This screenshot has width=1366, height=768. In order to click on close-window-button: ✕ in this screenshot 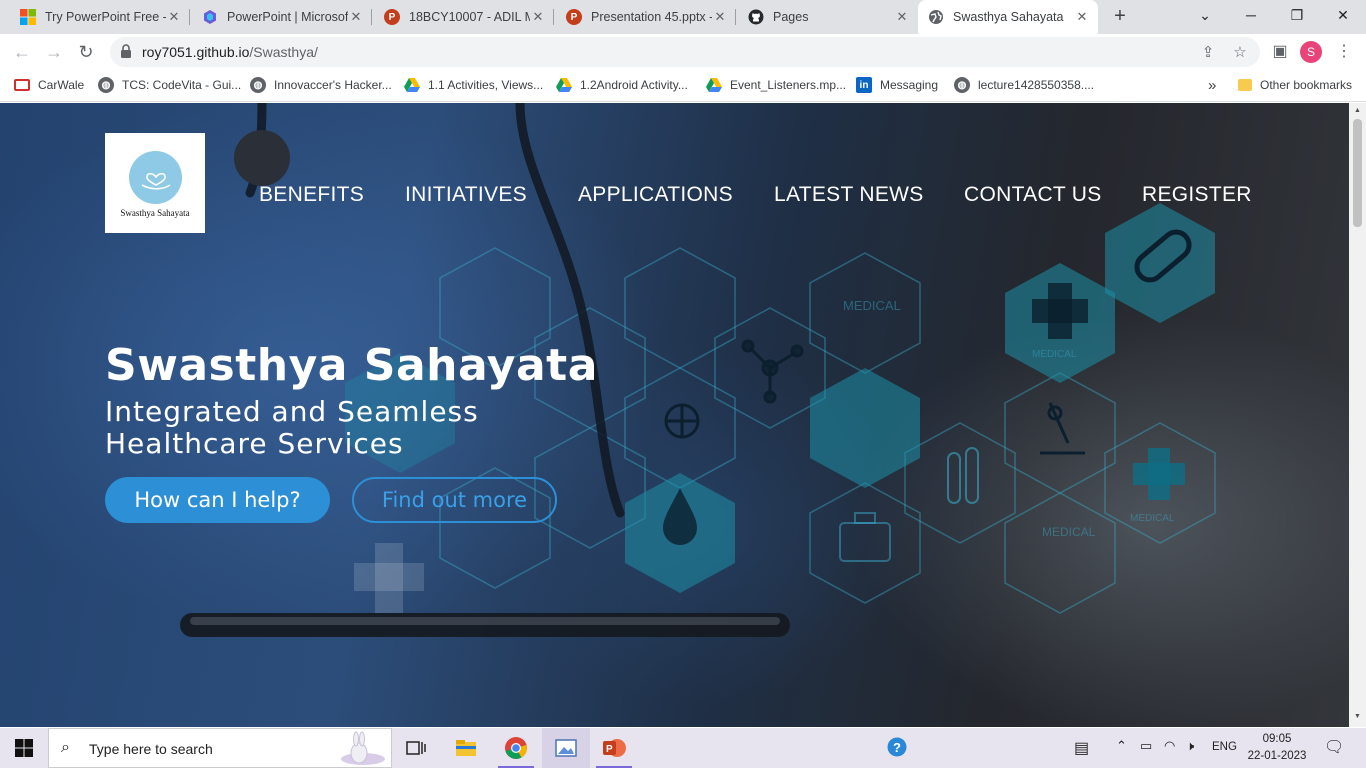, I will do `click(1343, 15)`.